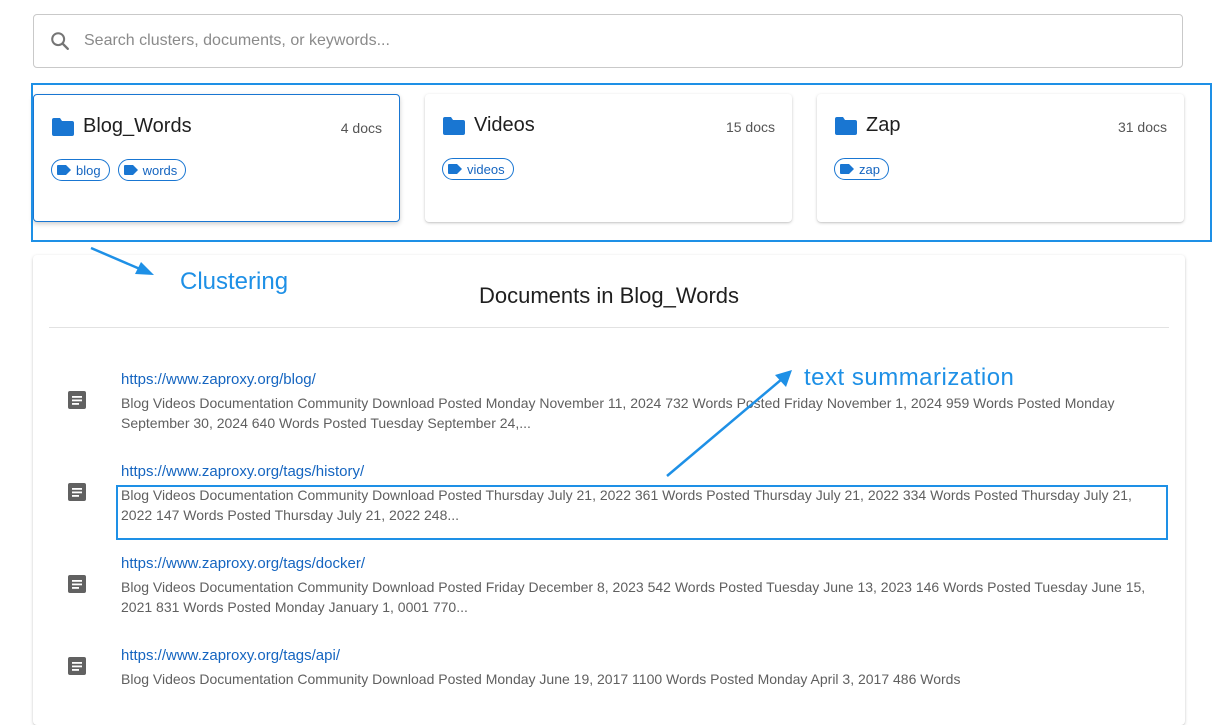 The height and width of the screenshot is (725, 1232). What do you see at coordinates (234, 281) in the screenshot?
I see `annotation-label-clustering: Clustering` at bounding box center [234, 281].